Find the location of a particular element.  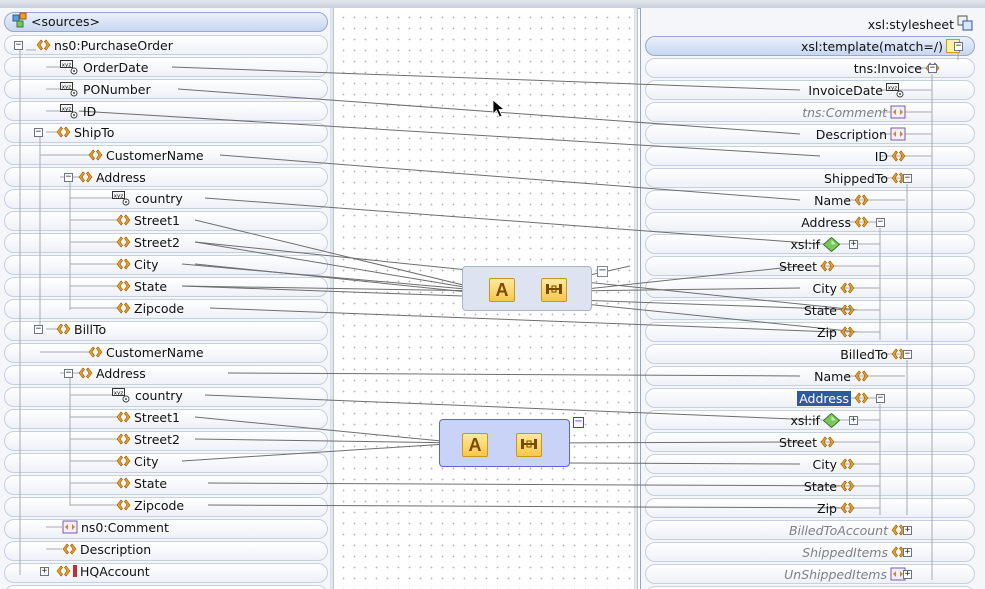

functoid-group-billing: A − is located at coordinates (511, 442).